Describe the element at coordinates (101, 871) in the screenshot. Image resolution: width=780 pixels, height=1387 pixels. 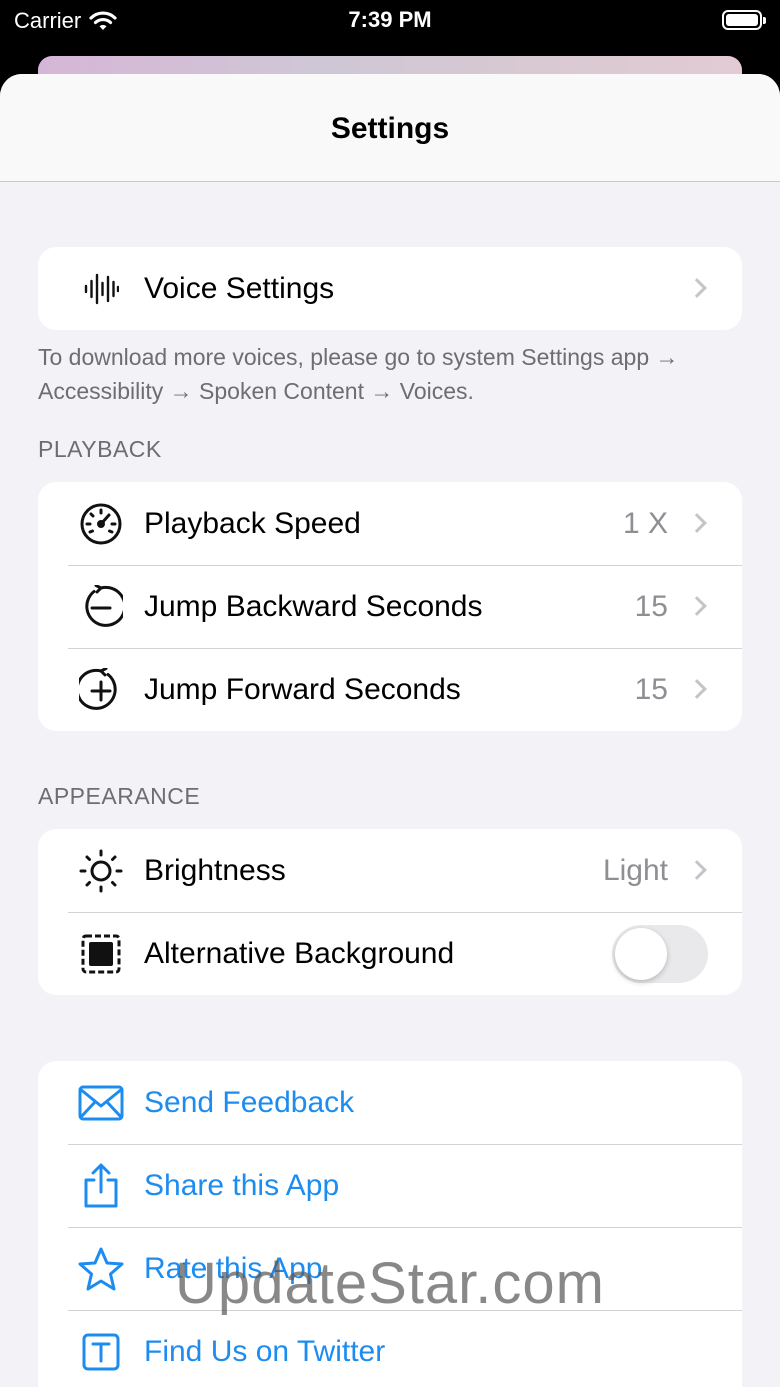
I see `sun-icon` at that location.